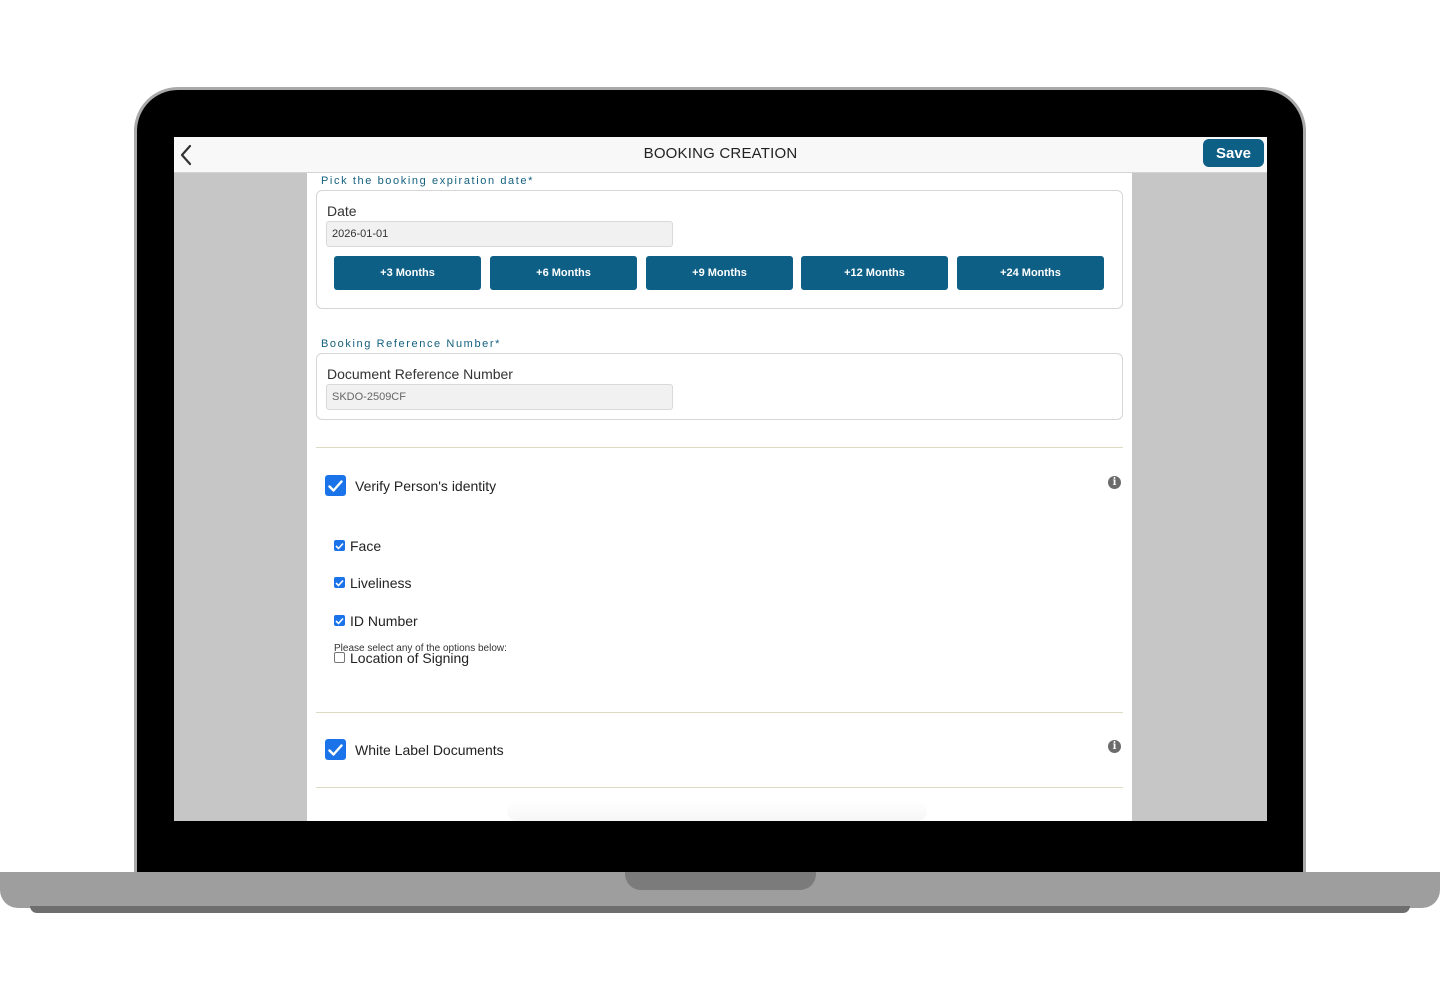  What do you see at coordinates (381, 583) in the screenshot?
I see `liveliness-option-label: Liveliness` at bounding box center [381, 583].